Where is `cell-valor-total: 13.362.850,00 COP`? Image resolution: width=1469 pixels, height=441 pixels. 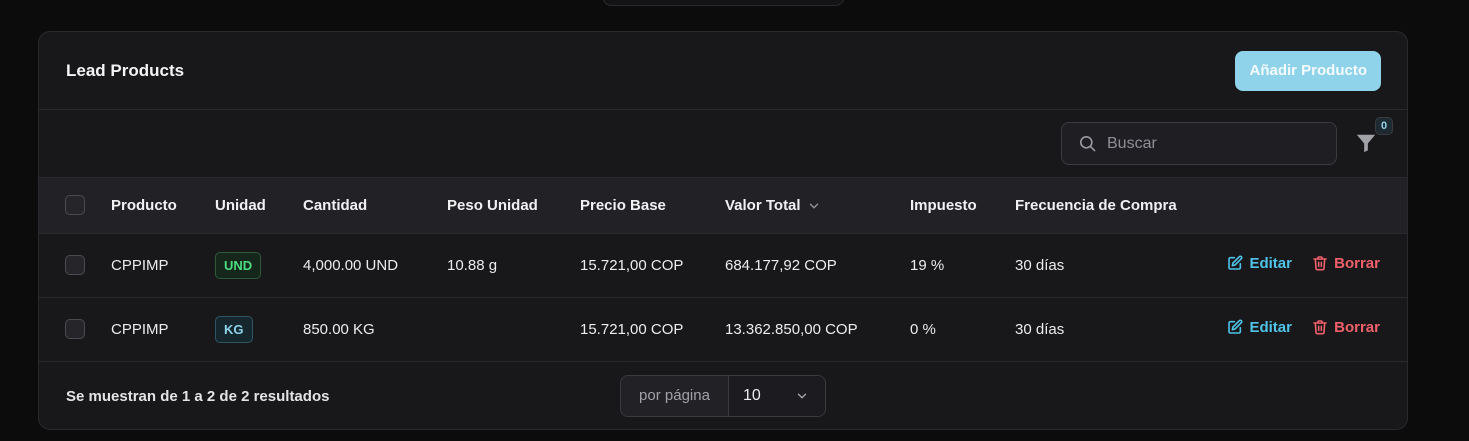
cell-valor-total: 13.362.850,00 COP is located at coordinates (791, 329).